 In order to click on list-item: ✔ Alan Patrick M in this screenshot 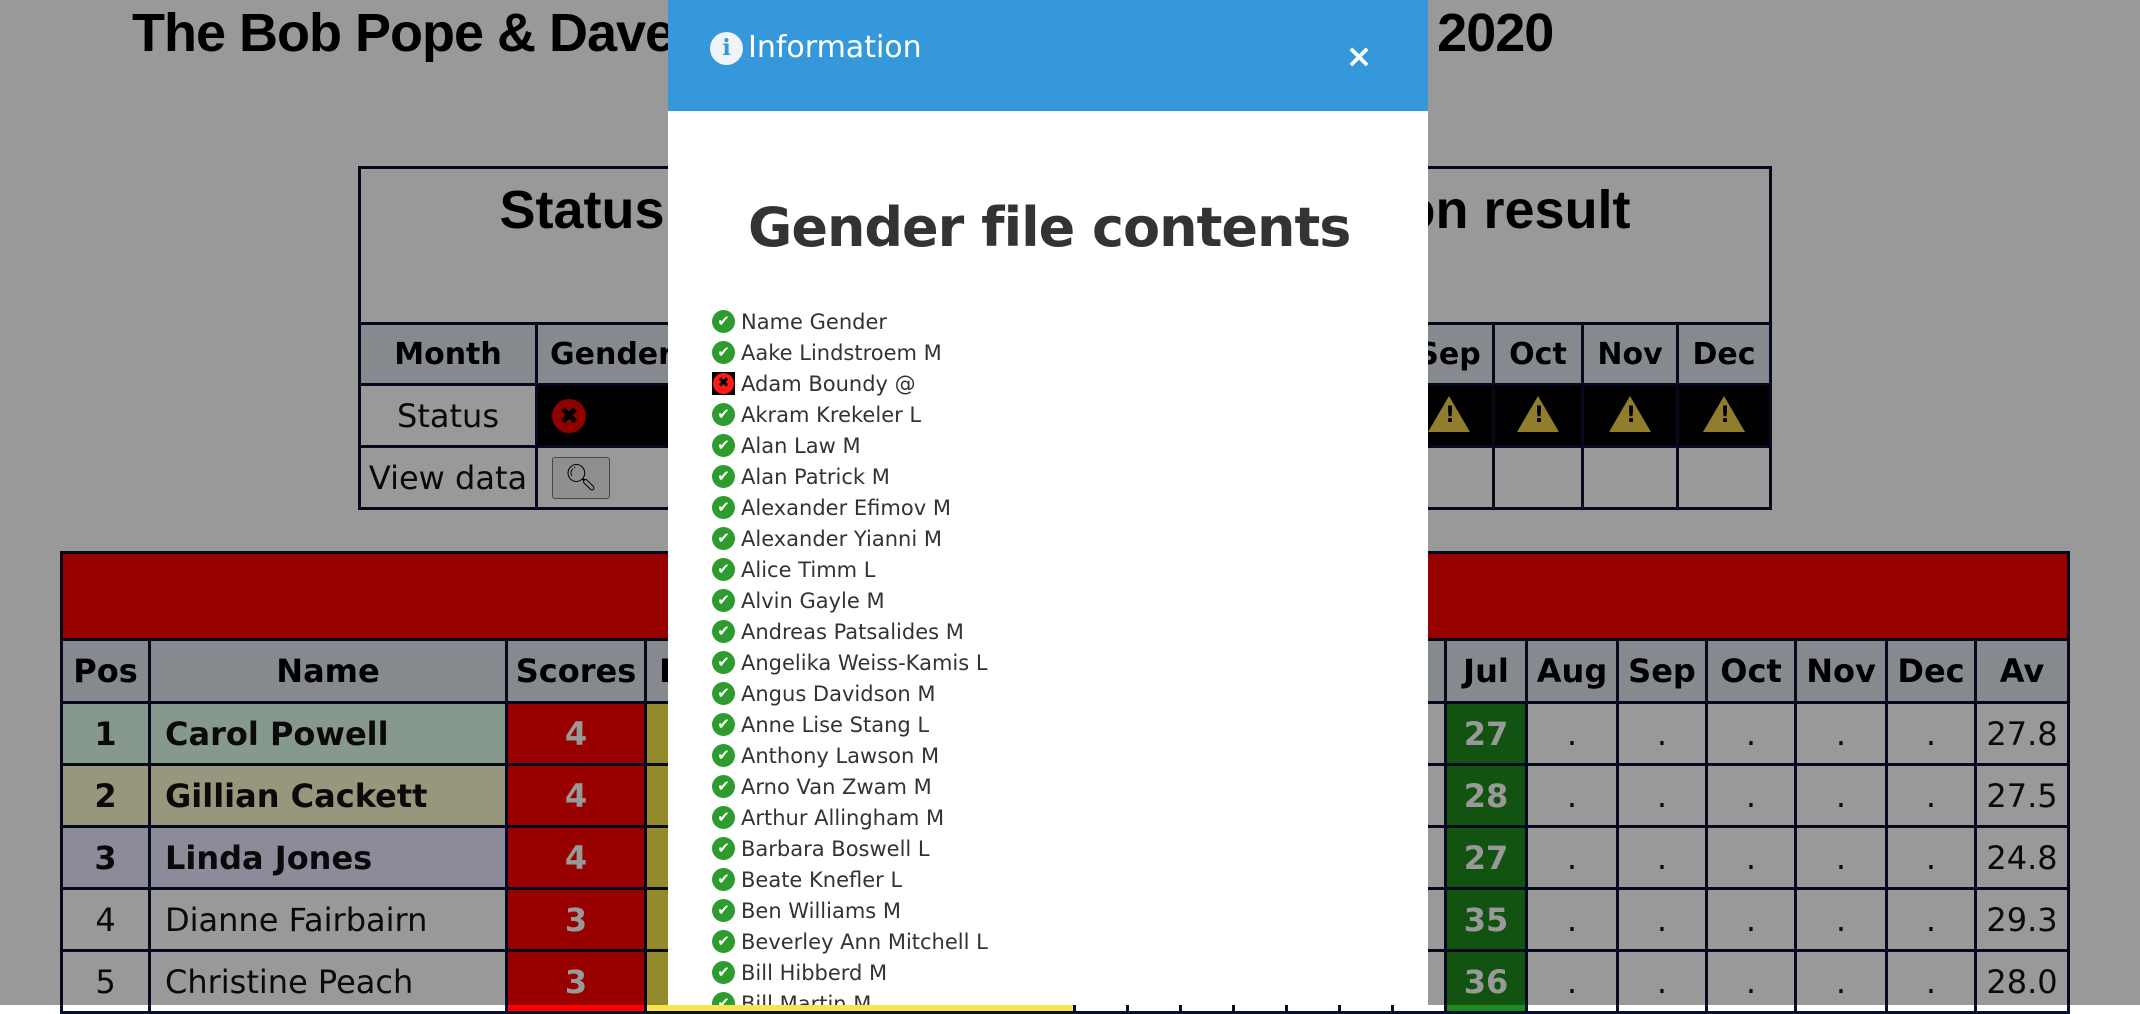, I will do `click(850, 476)`.